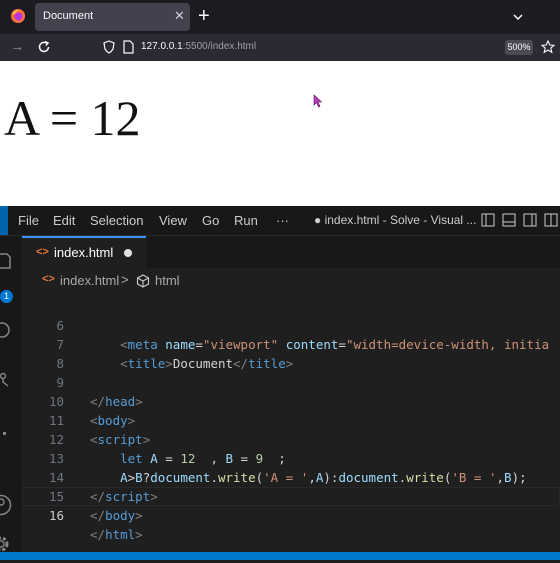 The width and height of the screenshot is (560, 563). What do you see at coordinates (219, 46) in the screenshot?
I see `url-path: :5500/index.html` at bounding box center [219, 46].